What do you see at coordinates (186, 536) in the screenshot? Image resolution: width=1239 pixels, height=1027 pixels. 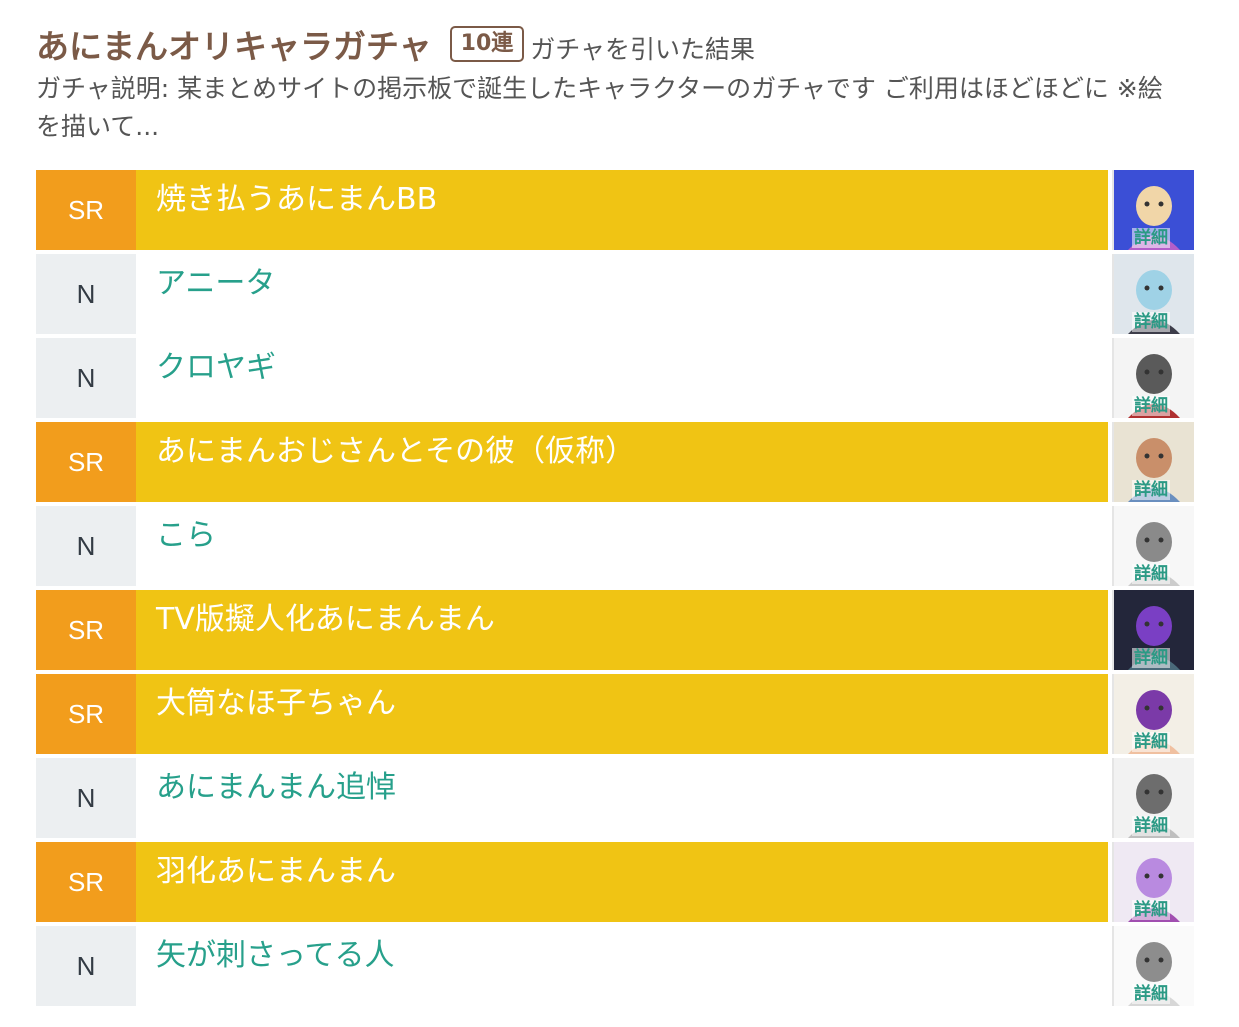 I see `character-name-link: こら` at bounding box center [186, 536].